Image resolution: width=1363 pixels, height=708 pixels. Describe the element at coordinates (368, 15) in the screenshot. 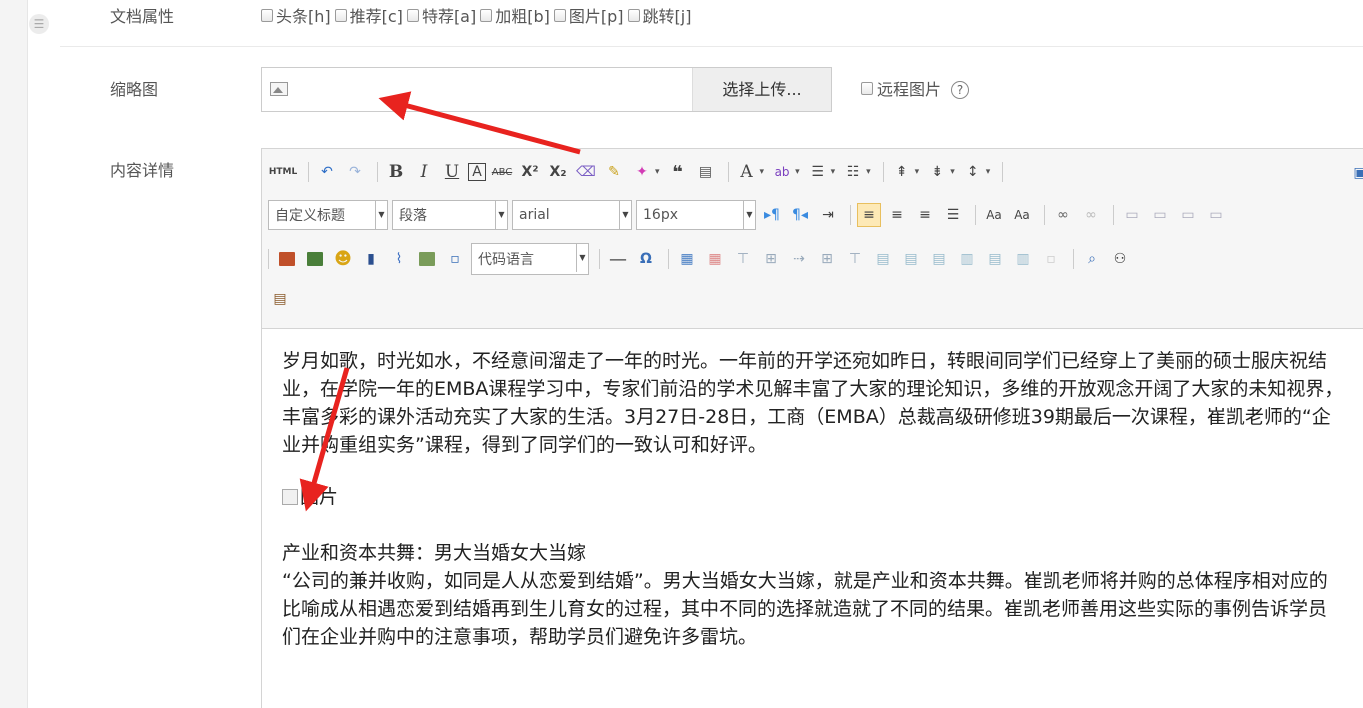

I see `attribute-recommend: 推荐[c]` at that location.